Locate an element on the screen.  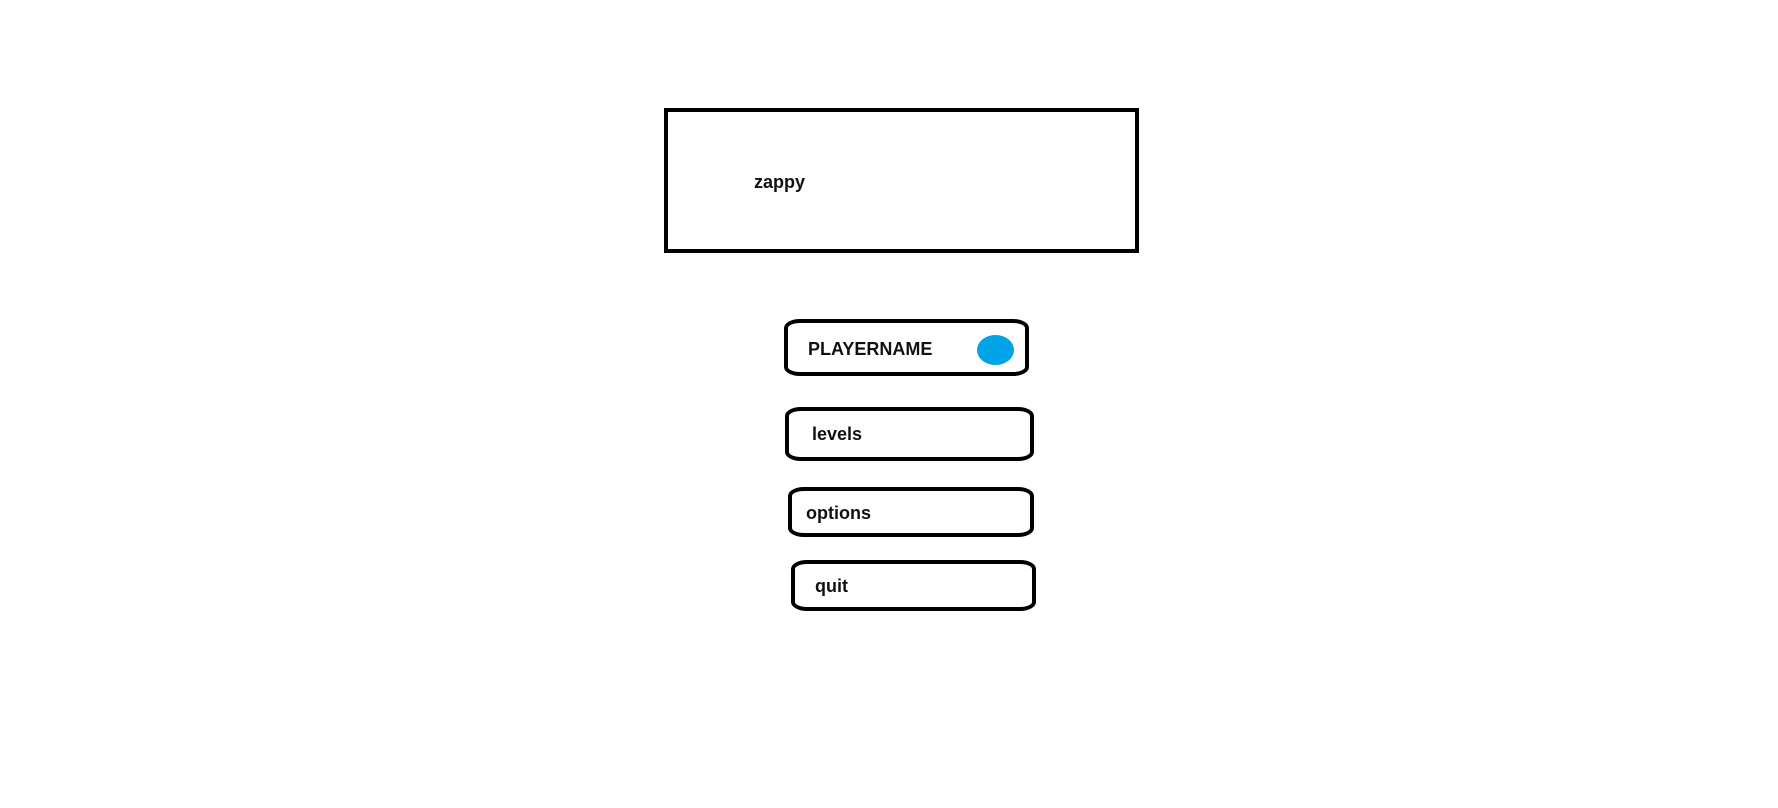
levels-button: levels is located at coordinates (909, 434).